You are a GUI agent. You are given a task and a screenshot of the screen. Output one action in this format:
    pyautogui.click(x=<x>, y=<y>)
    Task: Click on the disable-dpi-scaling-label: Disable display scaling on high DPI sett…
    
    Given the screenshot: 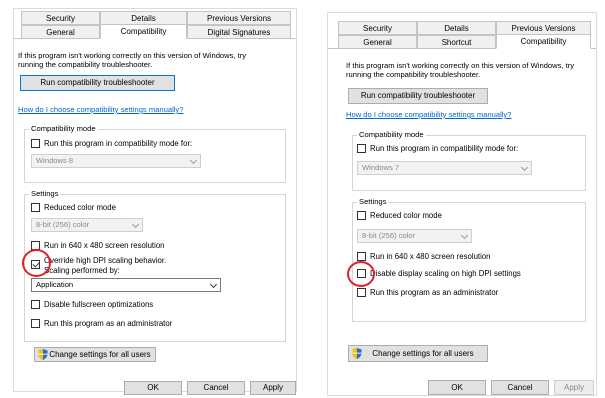 What is the action you would take?
    pyautogui.click(x=445, y=273)
    